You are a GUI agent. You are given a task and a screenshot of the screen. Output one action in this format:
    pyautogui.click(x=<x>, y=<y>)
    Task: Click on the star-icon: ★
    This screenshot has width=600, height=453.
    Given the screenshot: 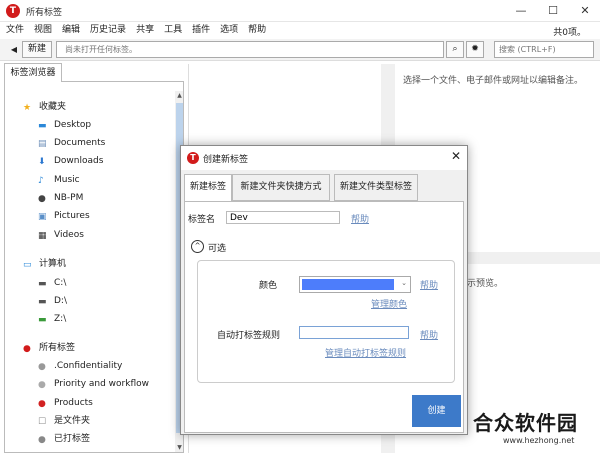 What is the action you would take?
    pyautogui.click(x=27, y=108)
    